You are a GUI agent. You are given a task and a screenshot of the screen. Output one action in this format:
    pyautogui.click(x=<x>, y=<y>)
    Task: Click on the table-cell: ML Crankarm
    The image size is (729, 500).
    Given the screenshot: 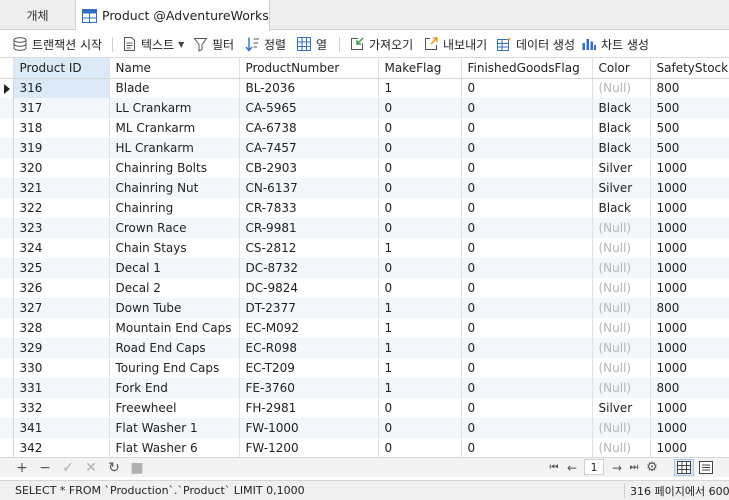 What is the action you would take?
    pyautogui.click(x=174, y=128)
    